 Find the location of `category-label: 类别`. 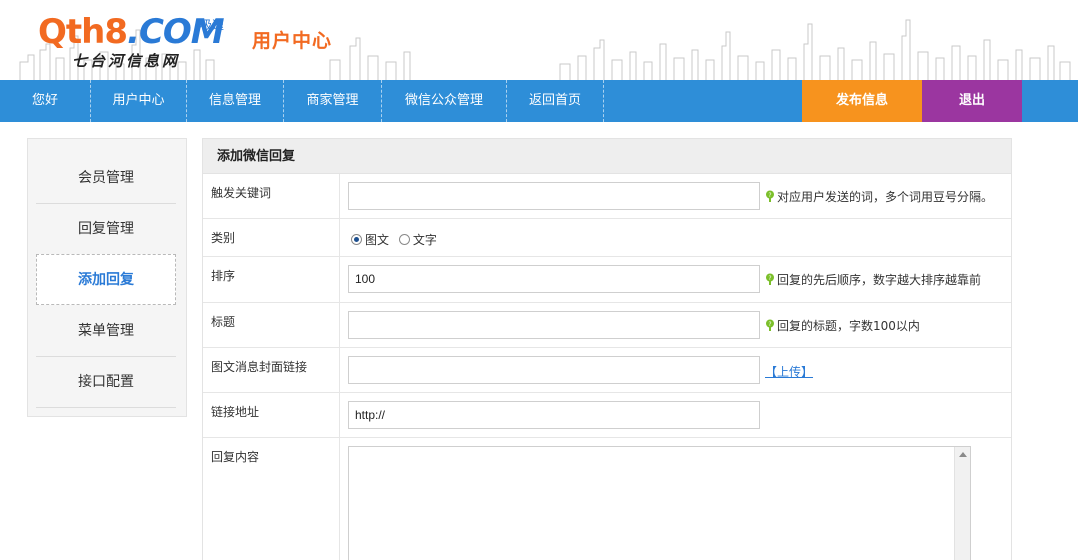

category-label: 类别 is located at coordinates (271, 237).